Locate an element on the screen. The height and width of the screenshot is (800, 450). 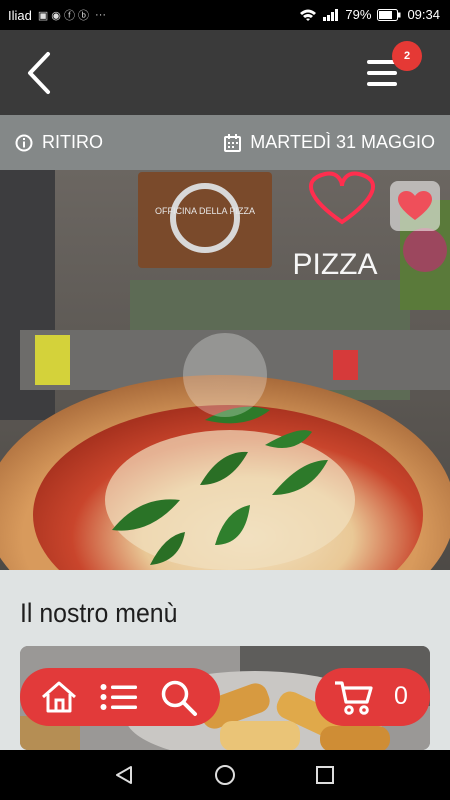
nav-recents-icon is located at coordinates (325, 775).